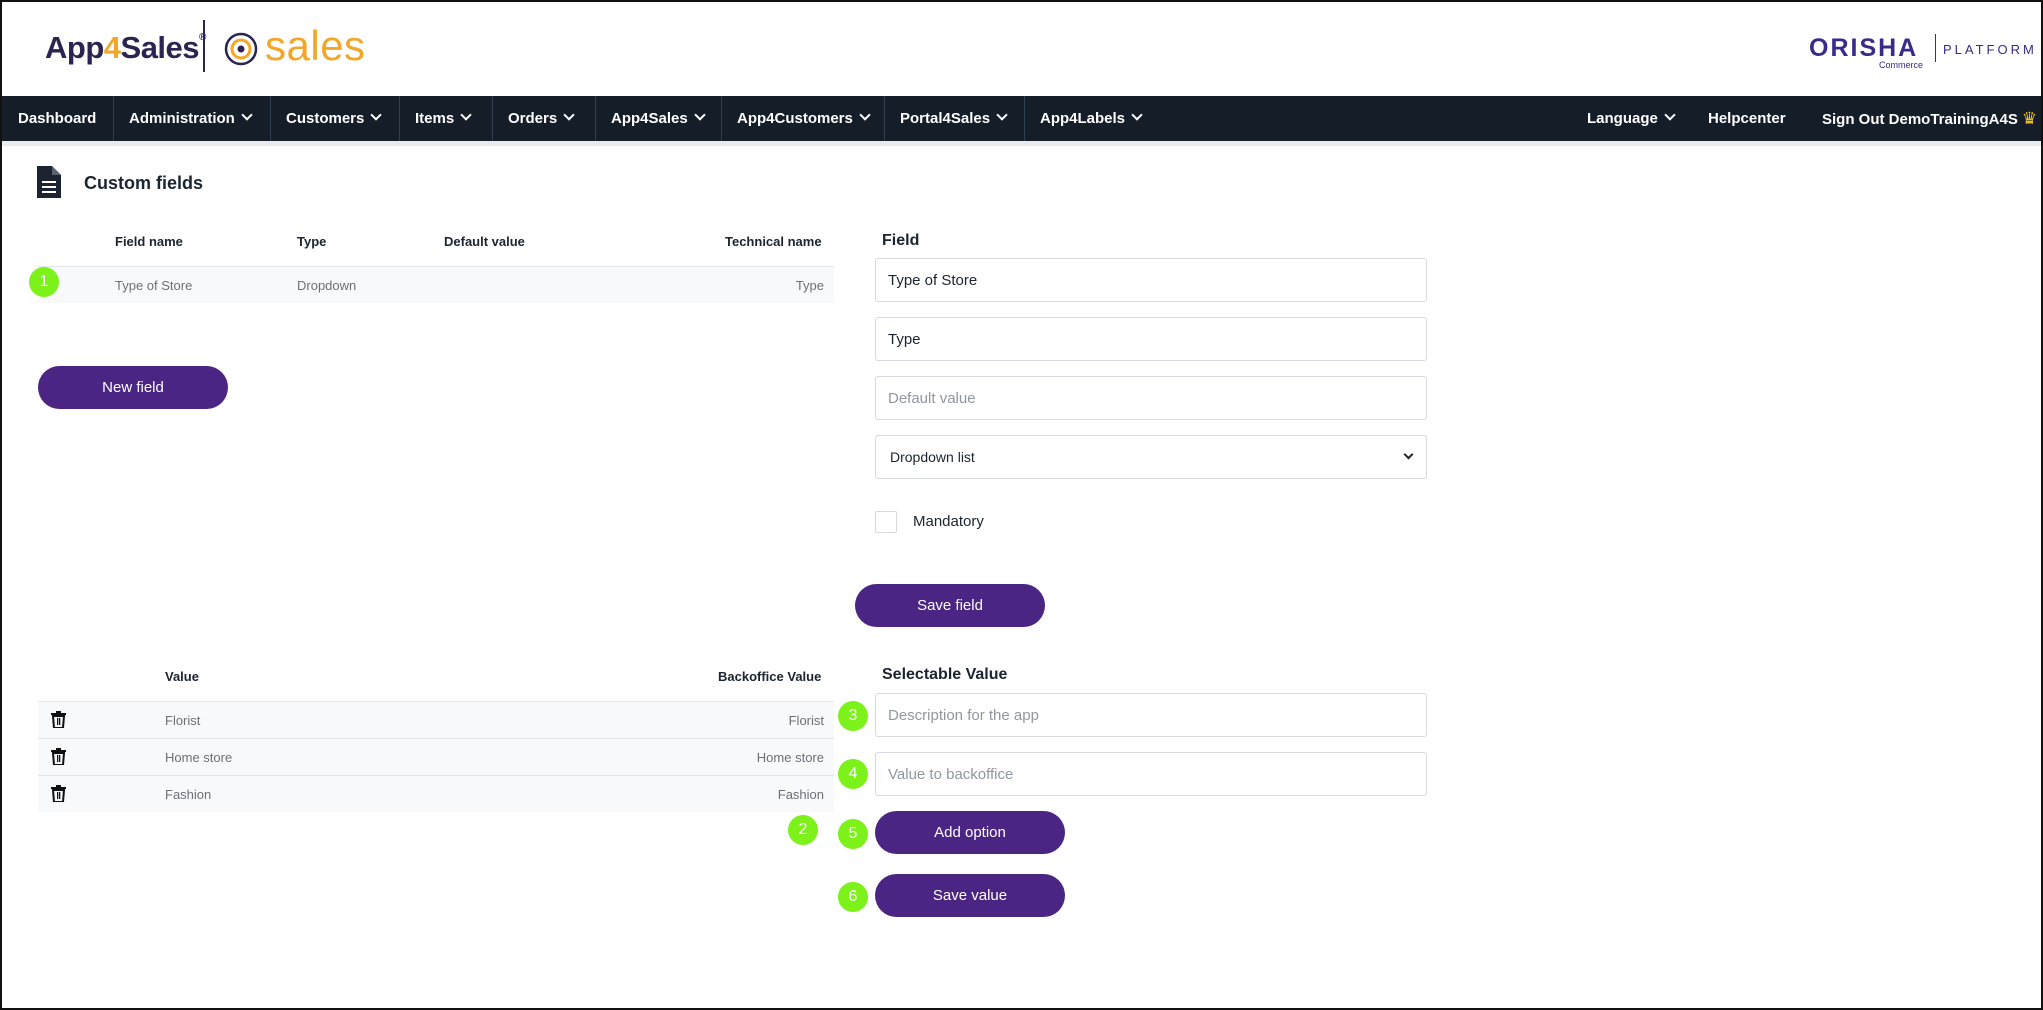 This screenshot has width=2043, height=1010. I want to click on mandatory-label: Mandatory, so click(948, 521).